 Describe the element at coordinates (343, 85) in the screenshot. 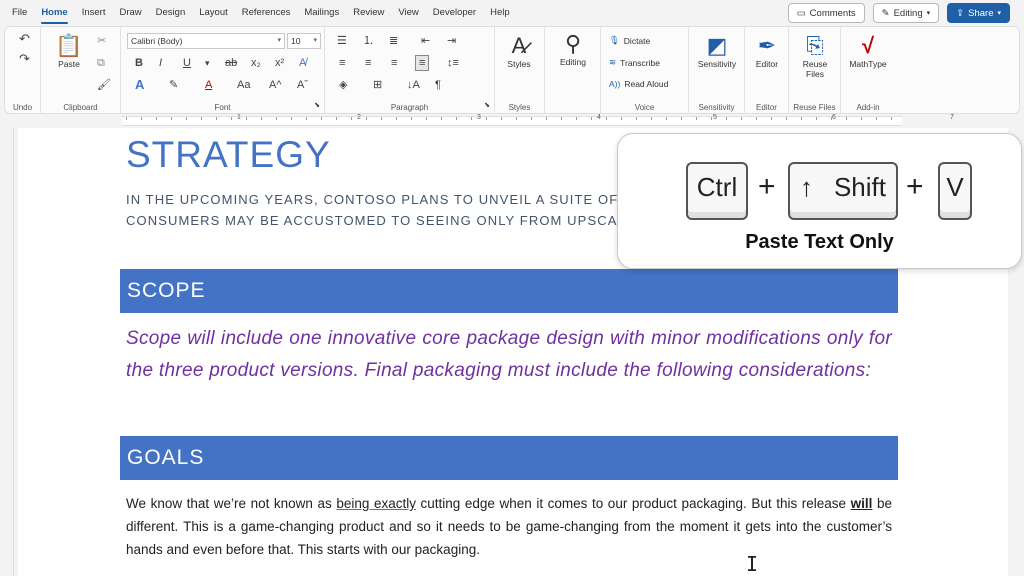

I see `shading-icon: ◈` at that location.